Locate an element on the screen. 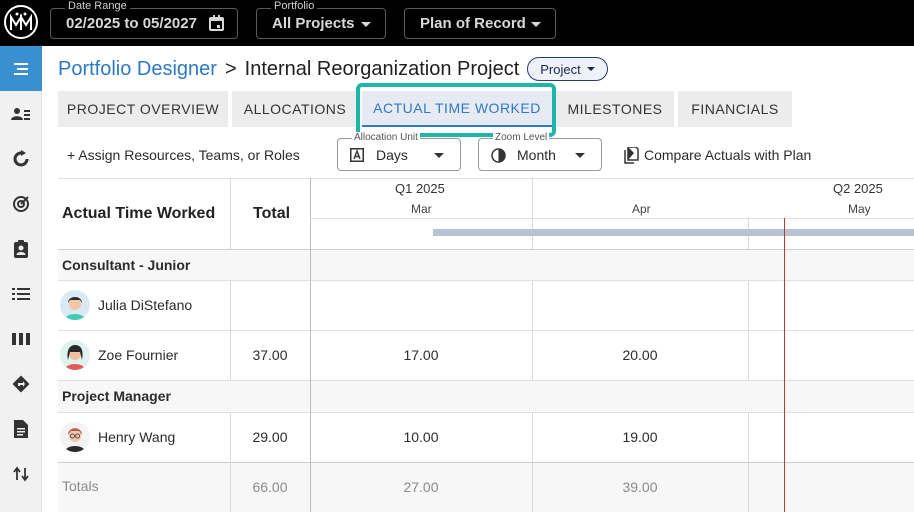 The height and width of the screenshot is (512, 914). cycle-icon is located at coordinates (21, 157).